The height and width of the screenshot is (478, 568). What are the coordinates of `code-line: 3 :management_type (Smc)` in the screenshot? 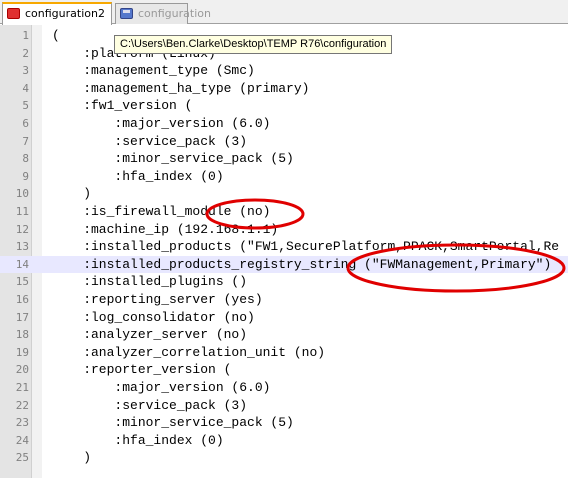 It's located at (284, 71).